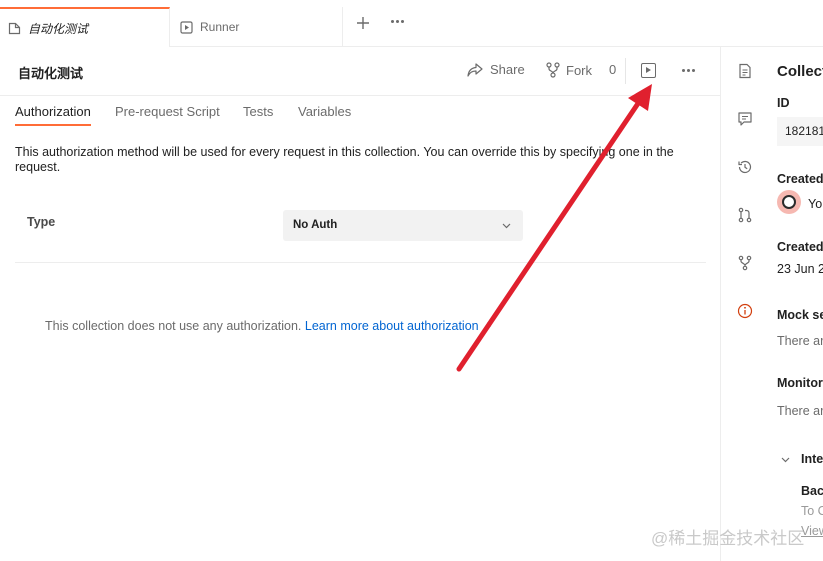 The image size is (823, 561). Describe the element at coordinates (41, 222) in the screenshot. I see `type-label: Type` at that location.